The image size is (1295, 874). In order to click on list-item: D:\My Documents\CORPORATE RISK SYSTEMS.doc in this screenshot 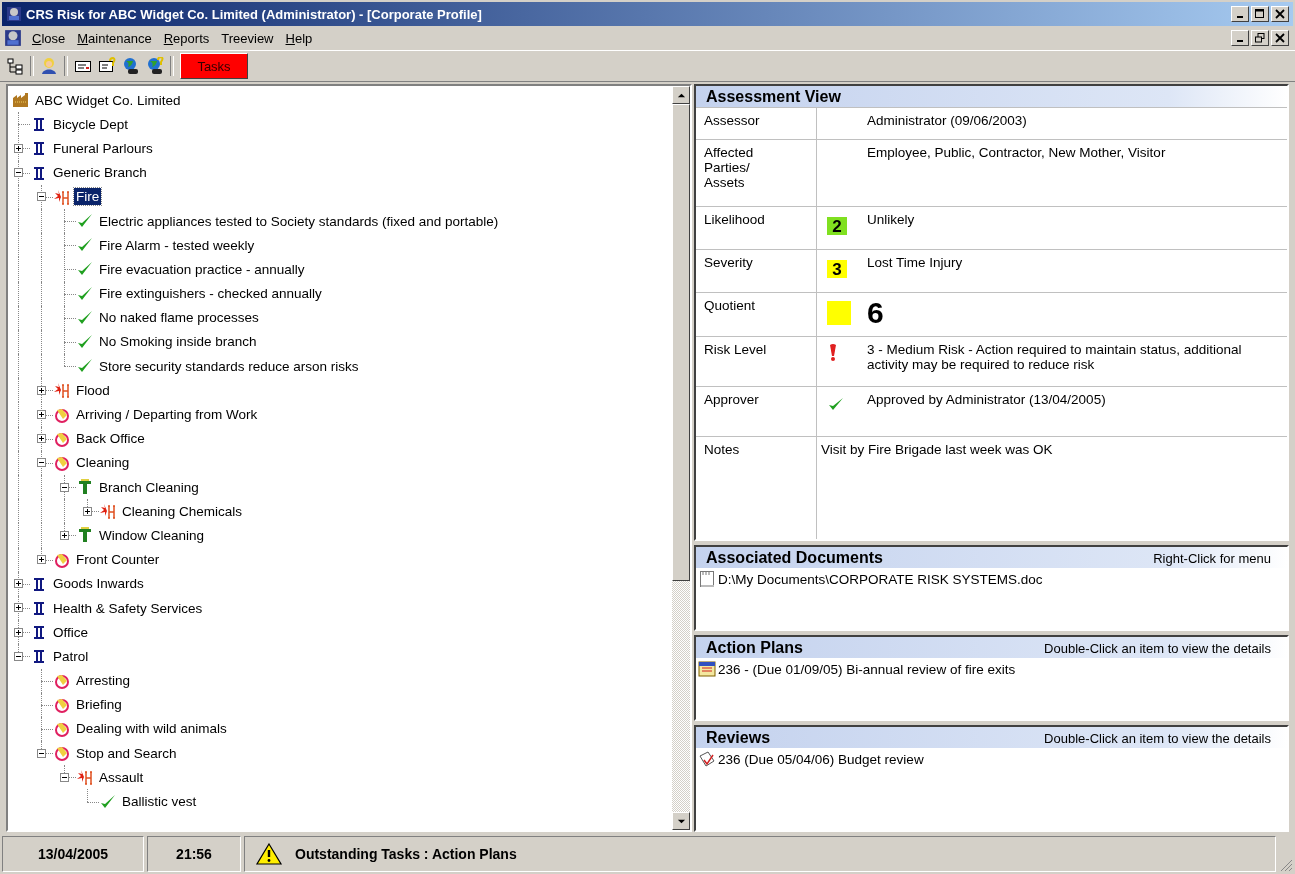, I will do `click(880, 579)`.